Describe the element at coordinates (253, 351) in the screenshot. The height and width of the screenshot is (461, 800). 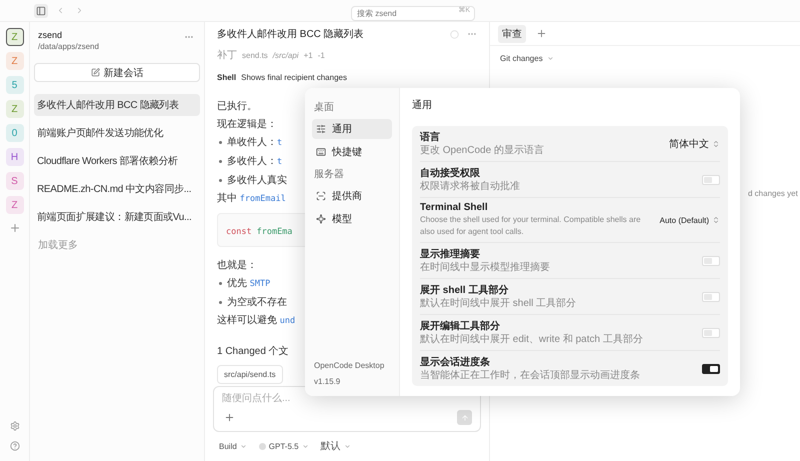
I see `changes-heading: 1 Changed 个文` at that location.